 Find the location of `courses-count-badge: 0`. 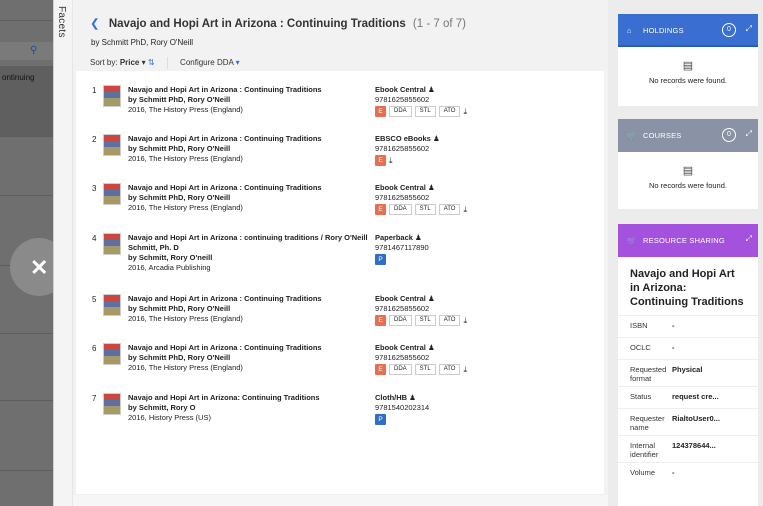

courses-count-badge: 0 is located at coordinates (729, 135).